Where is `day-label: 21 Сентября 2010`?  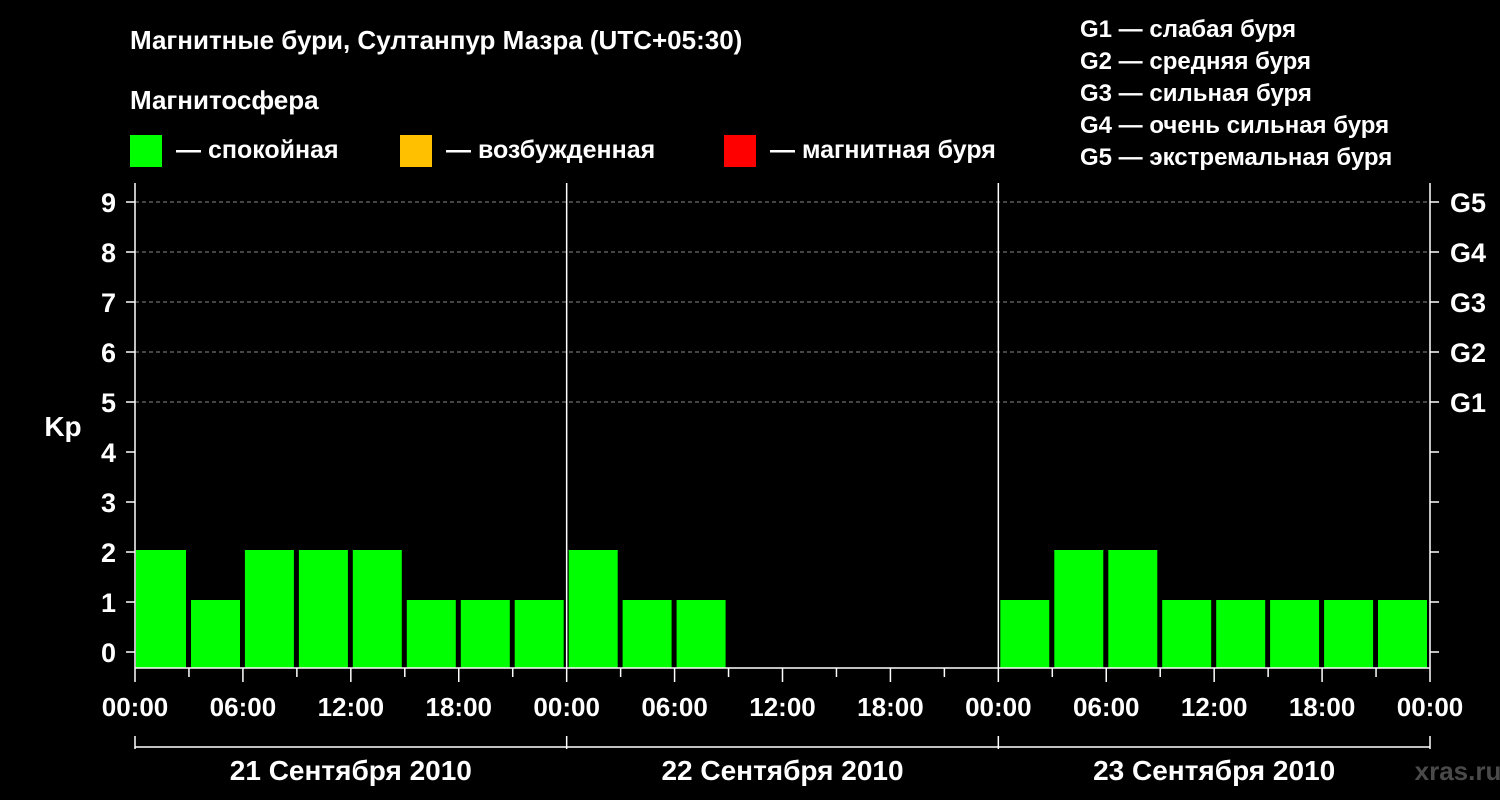 day-label: 21 Сентября 2010 is located at coordinates (351, 770).